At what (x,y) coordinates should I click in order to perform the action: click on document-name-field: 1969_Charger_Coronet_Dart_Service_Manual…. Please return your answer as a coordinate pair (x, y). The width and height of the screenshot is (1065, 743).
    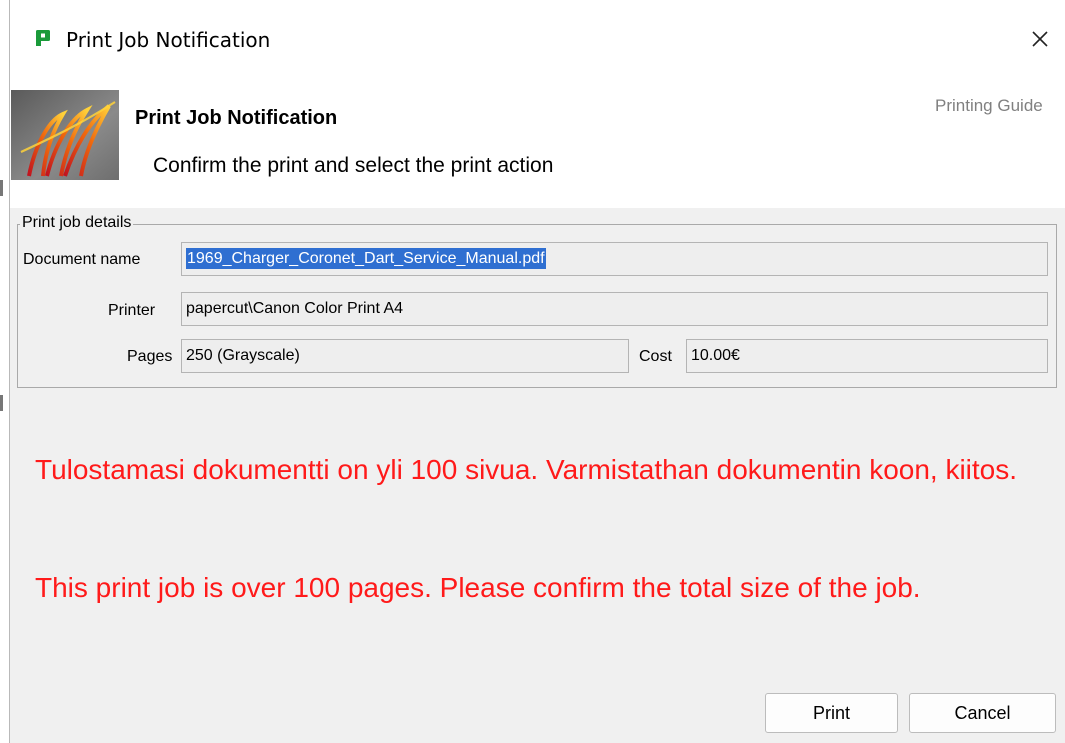
    Looking at the image, I should click on (614, 259).